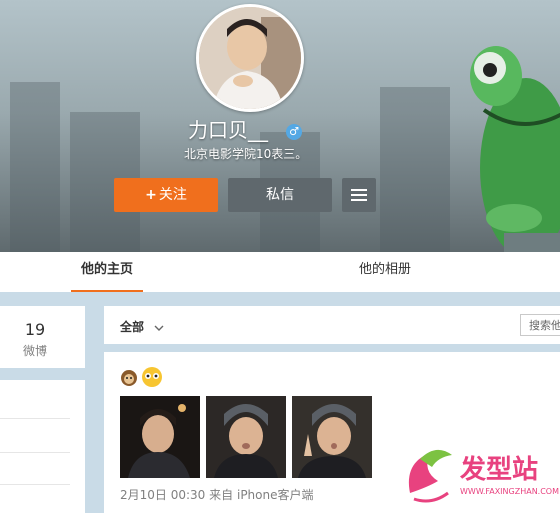 This screenshot has width=560, height=513. I want to click on hair-logo-icon, so click(428, 476).